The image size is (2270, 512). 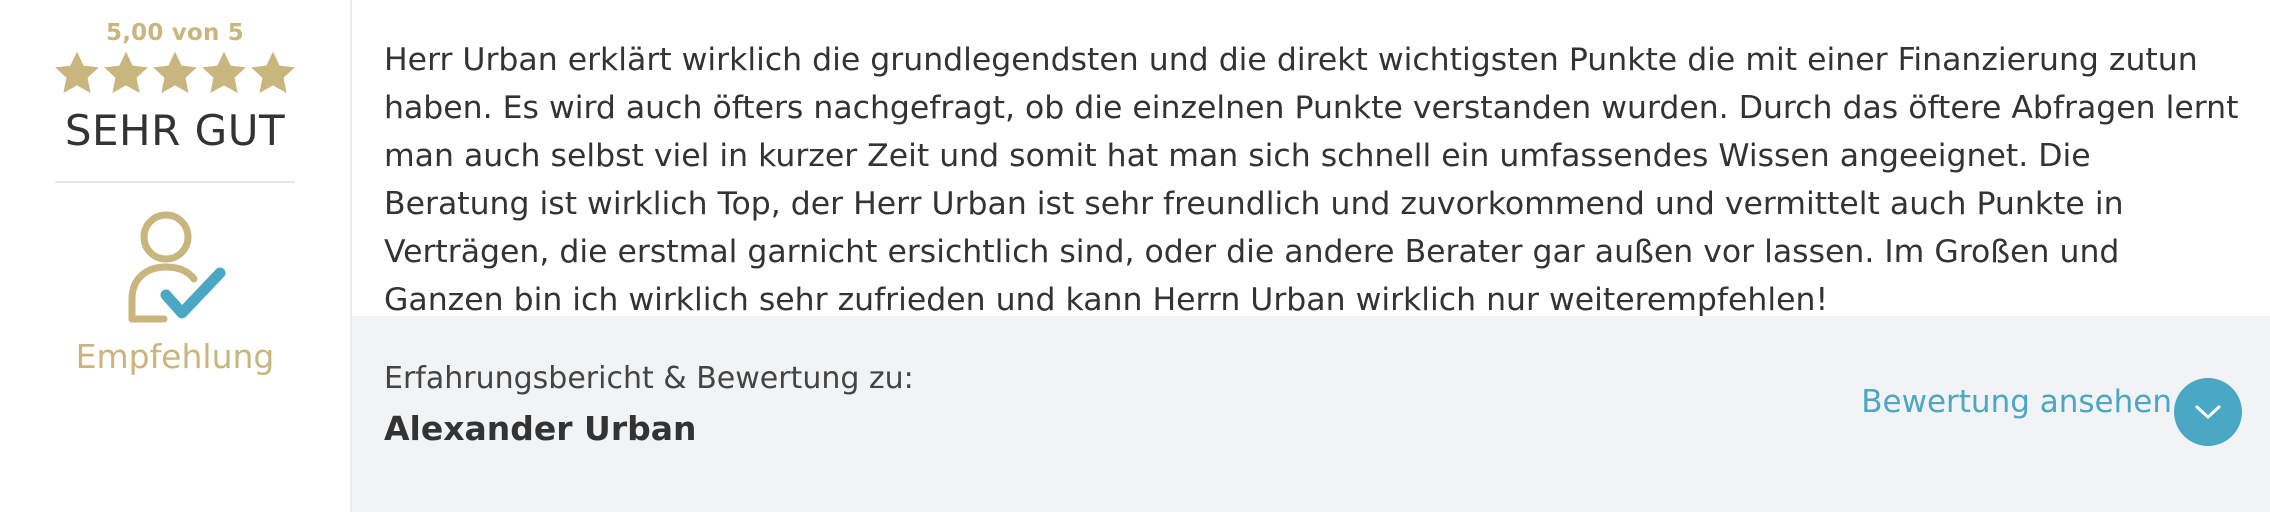 I want to click on rating-word: SEHR GUT, so click(x=175, y=130).